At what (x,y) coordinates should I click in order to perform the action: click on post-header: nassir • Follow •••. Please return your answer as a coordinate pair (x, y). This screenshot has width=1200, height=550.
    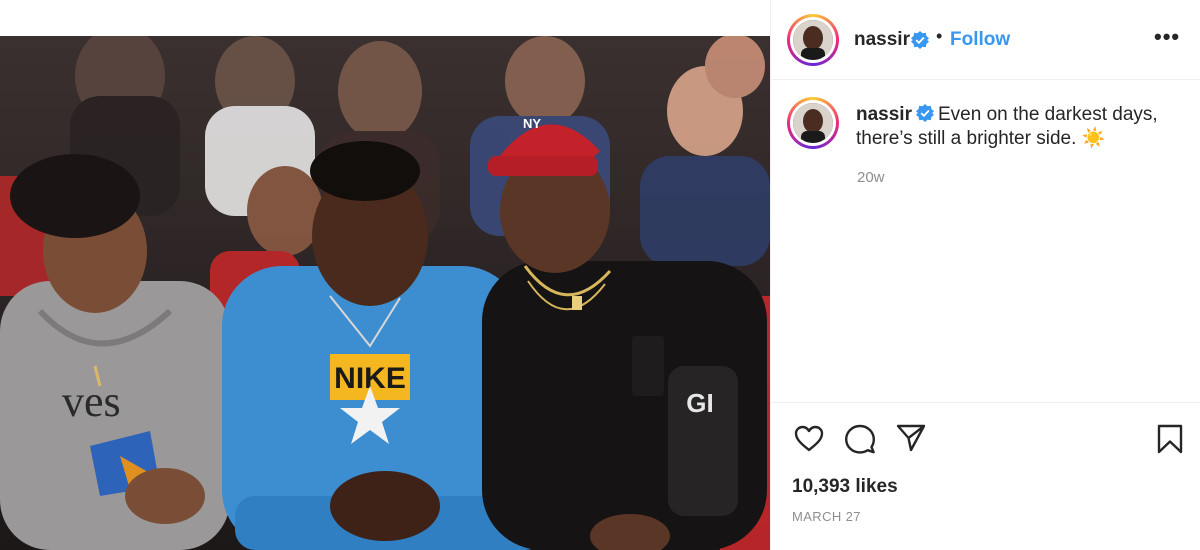
    Looking at the image, I should click on (985, 40).